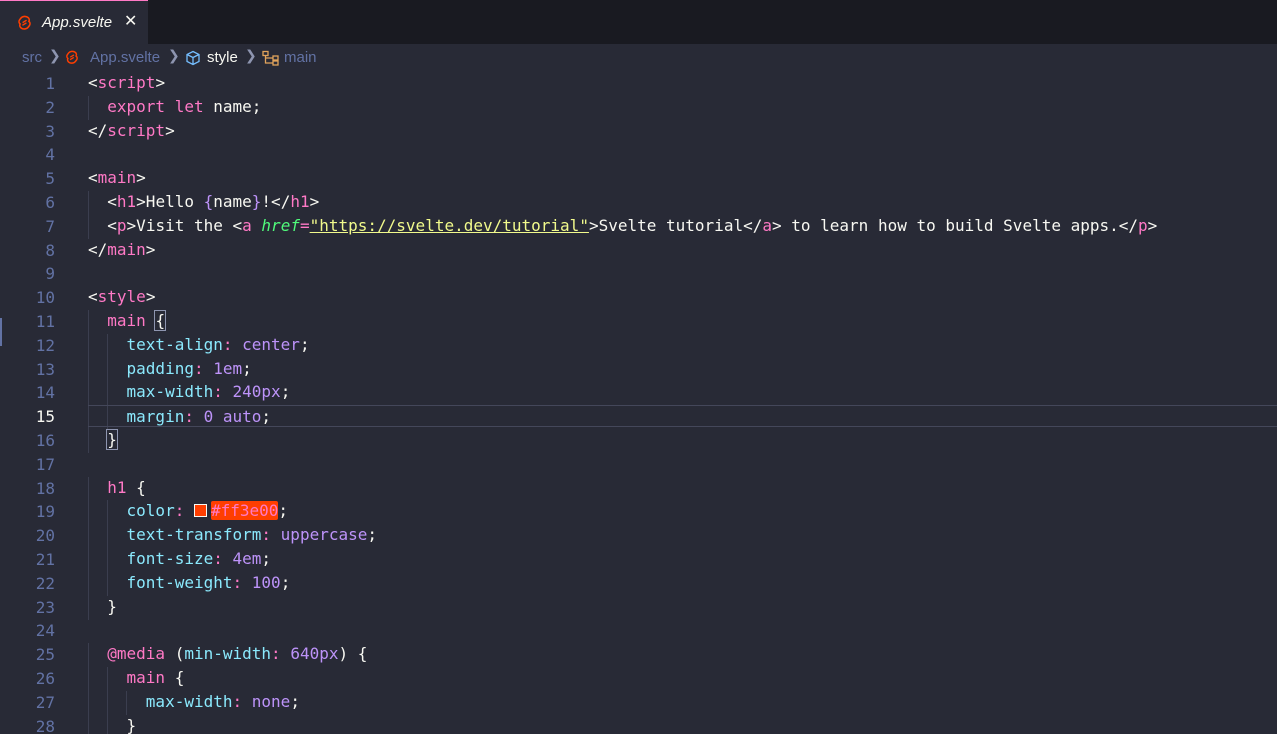 The image size is (1277, 734). Describe the element at coordinates (682, 131) in the screenshot. I see `code-text: </script>` at that location.